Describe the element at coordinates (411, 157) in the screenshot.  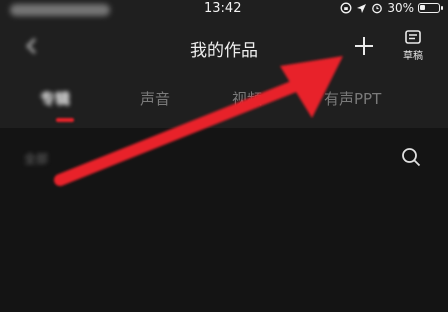
I see `search-icon` at that location.